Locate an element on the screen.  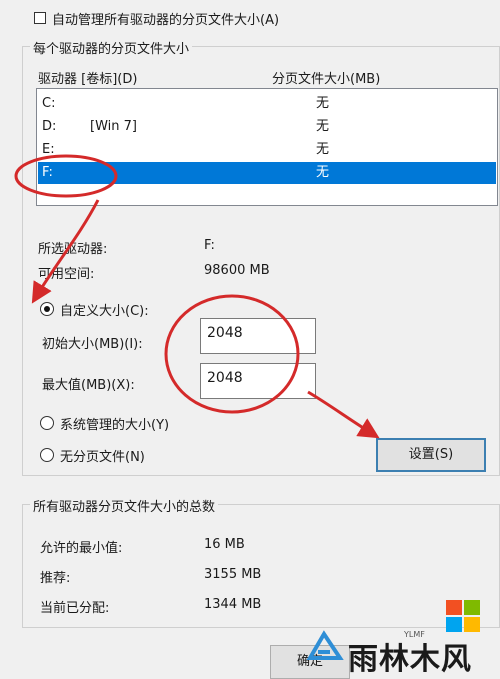
free-space-label: 可用空间: is located at coordinates (66, 274).